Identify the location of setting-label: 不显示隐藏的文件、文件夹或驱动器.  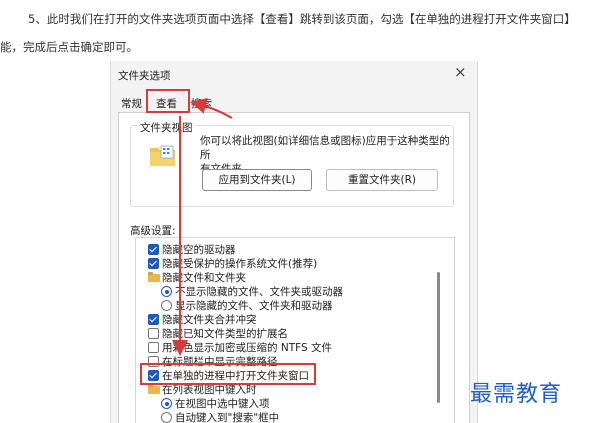
(259, 292).